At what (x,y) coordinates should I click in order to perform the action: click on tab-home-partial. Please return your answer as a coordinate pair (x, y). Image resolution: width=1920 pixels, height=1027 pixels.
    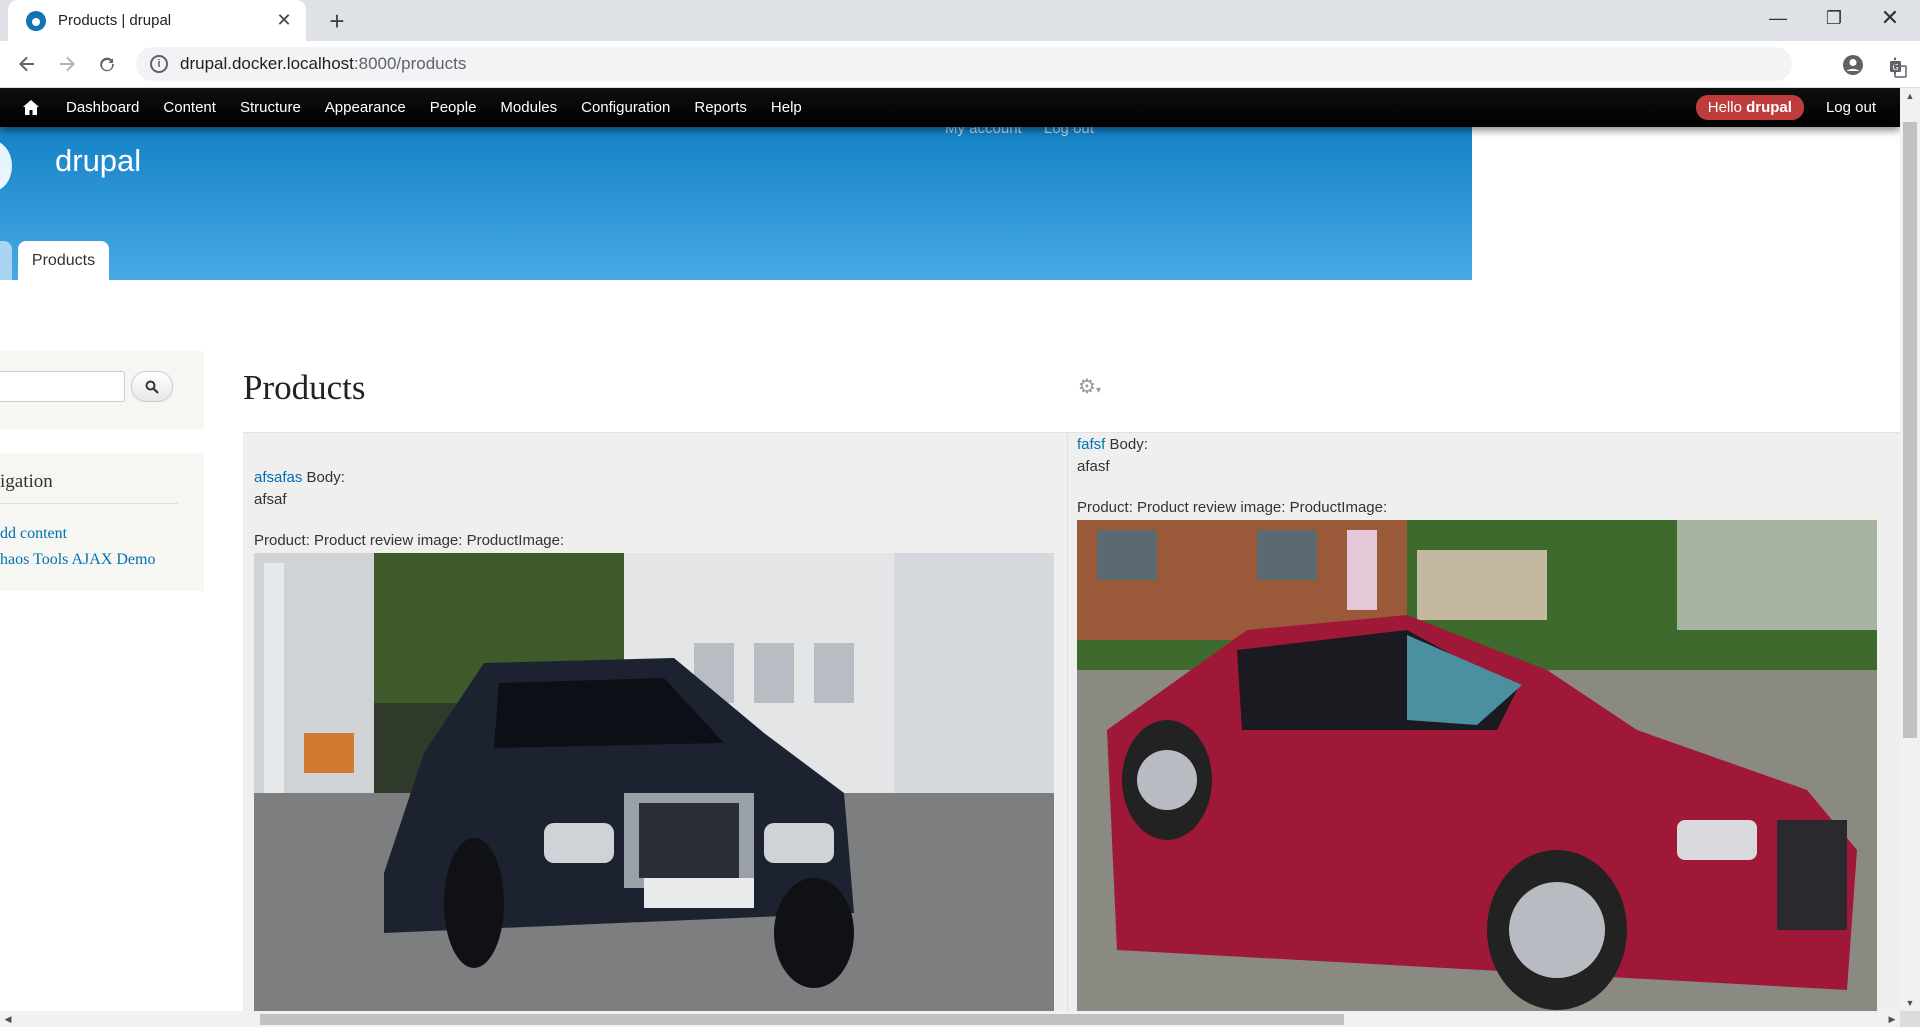
    Looking at the image, I should click on (6, 260).